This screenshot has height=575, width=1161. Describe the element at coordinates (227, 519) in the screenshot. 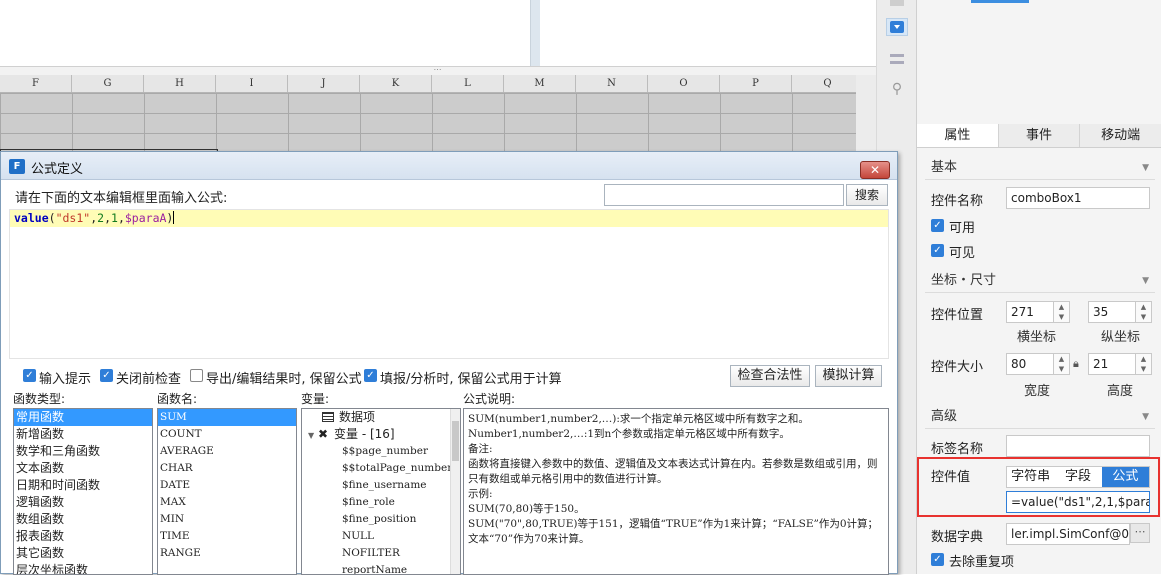

I see `fn-name-item: MIN` at that location.